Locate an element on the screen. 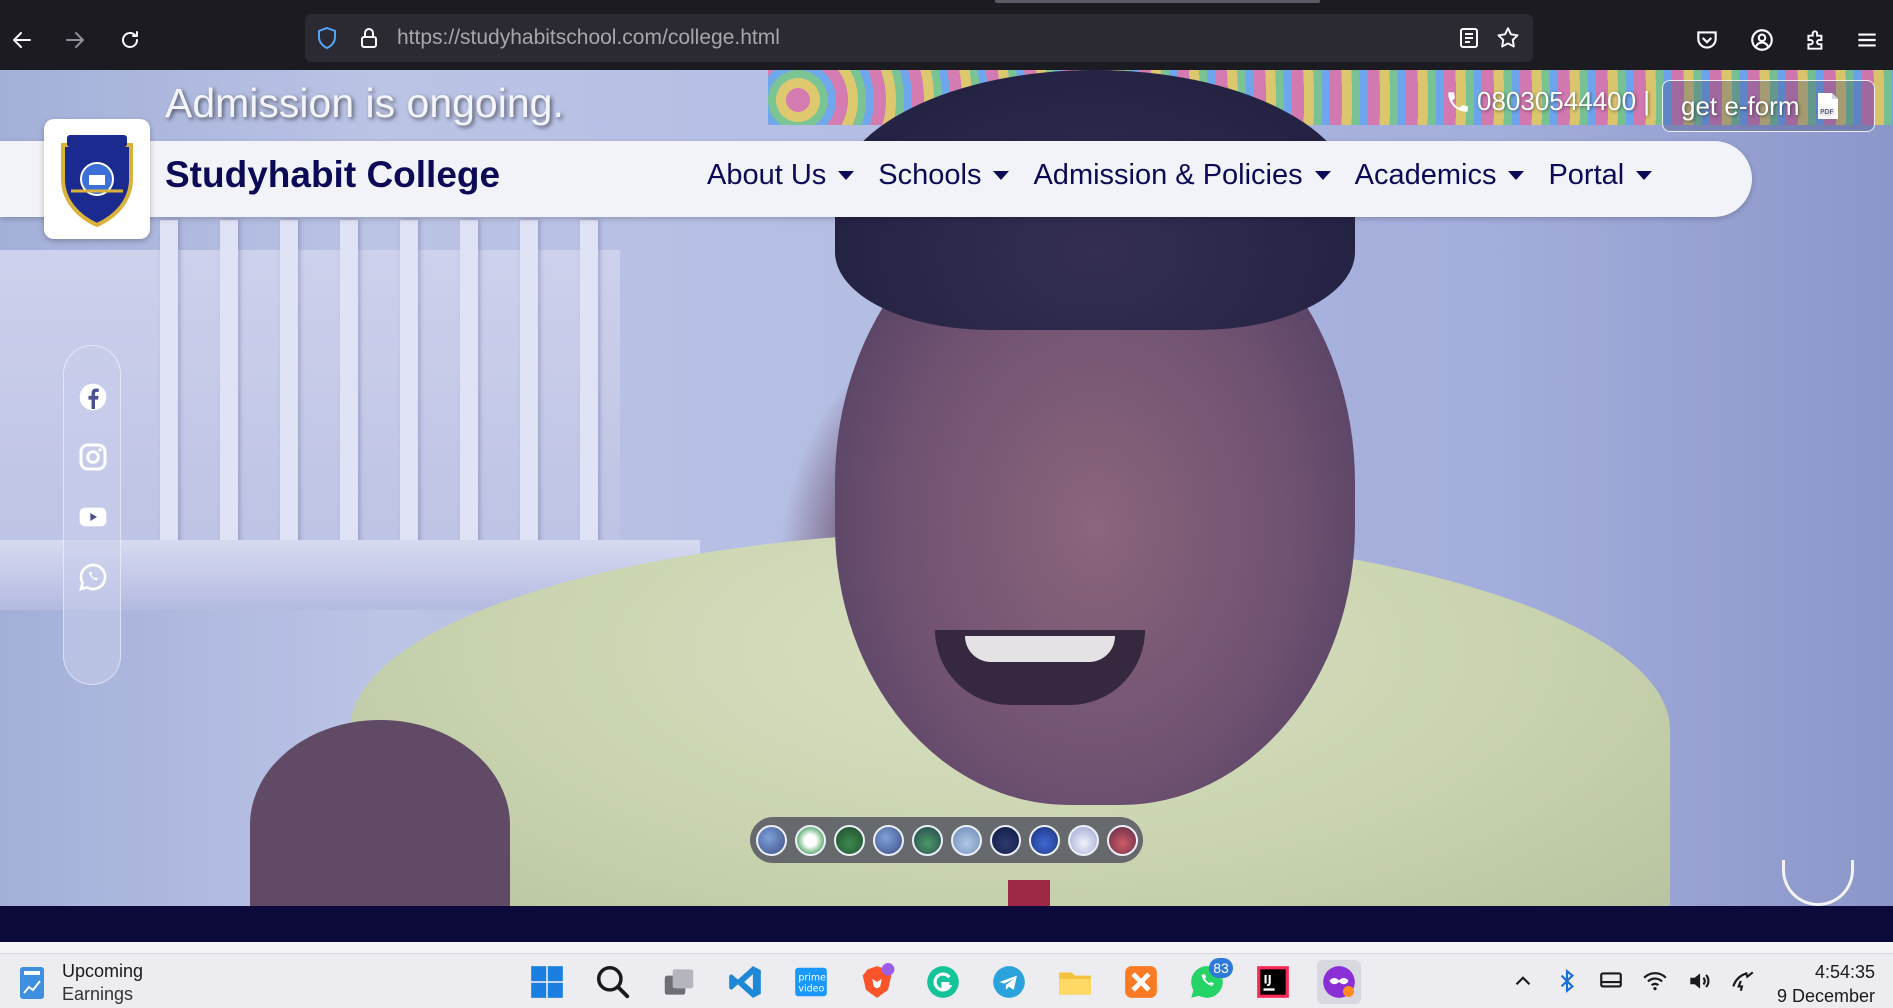  arrow-left-icon is located at coordinates (22, 40).